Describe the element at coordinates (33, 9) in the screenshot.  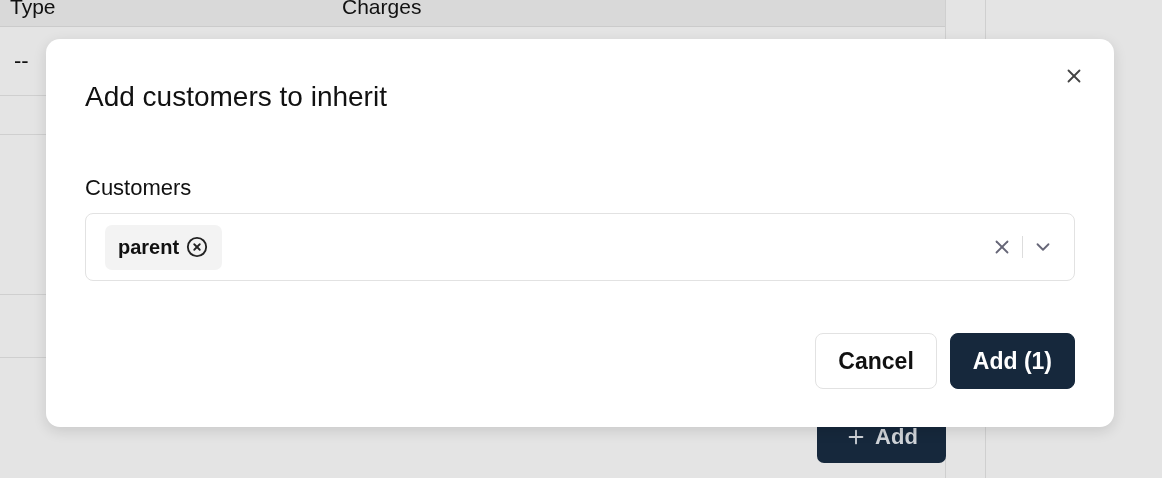
I see `column-header: Type` at that location.